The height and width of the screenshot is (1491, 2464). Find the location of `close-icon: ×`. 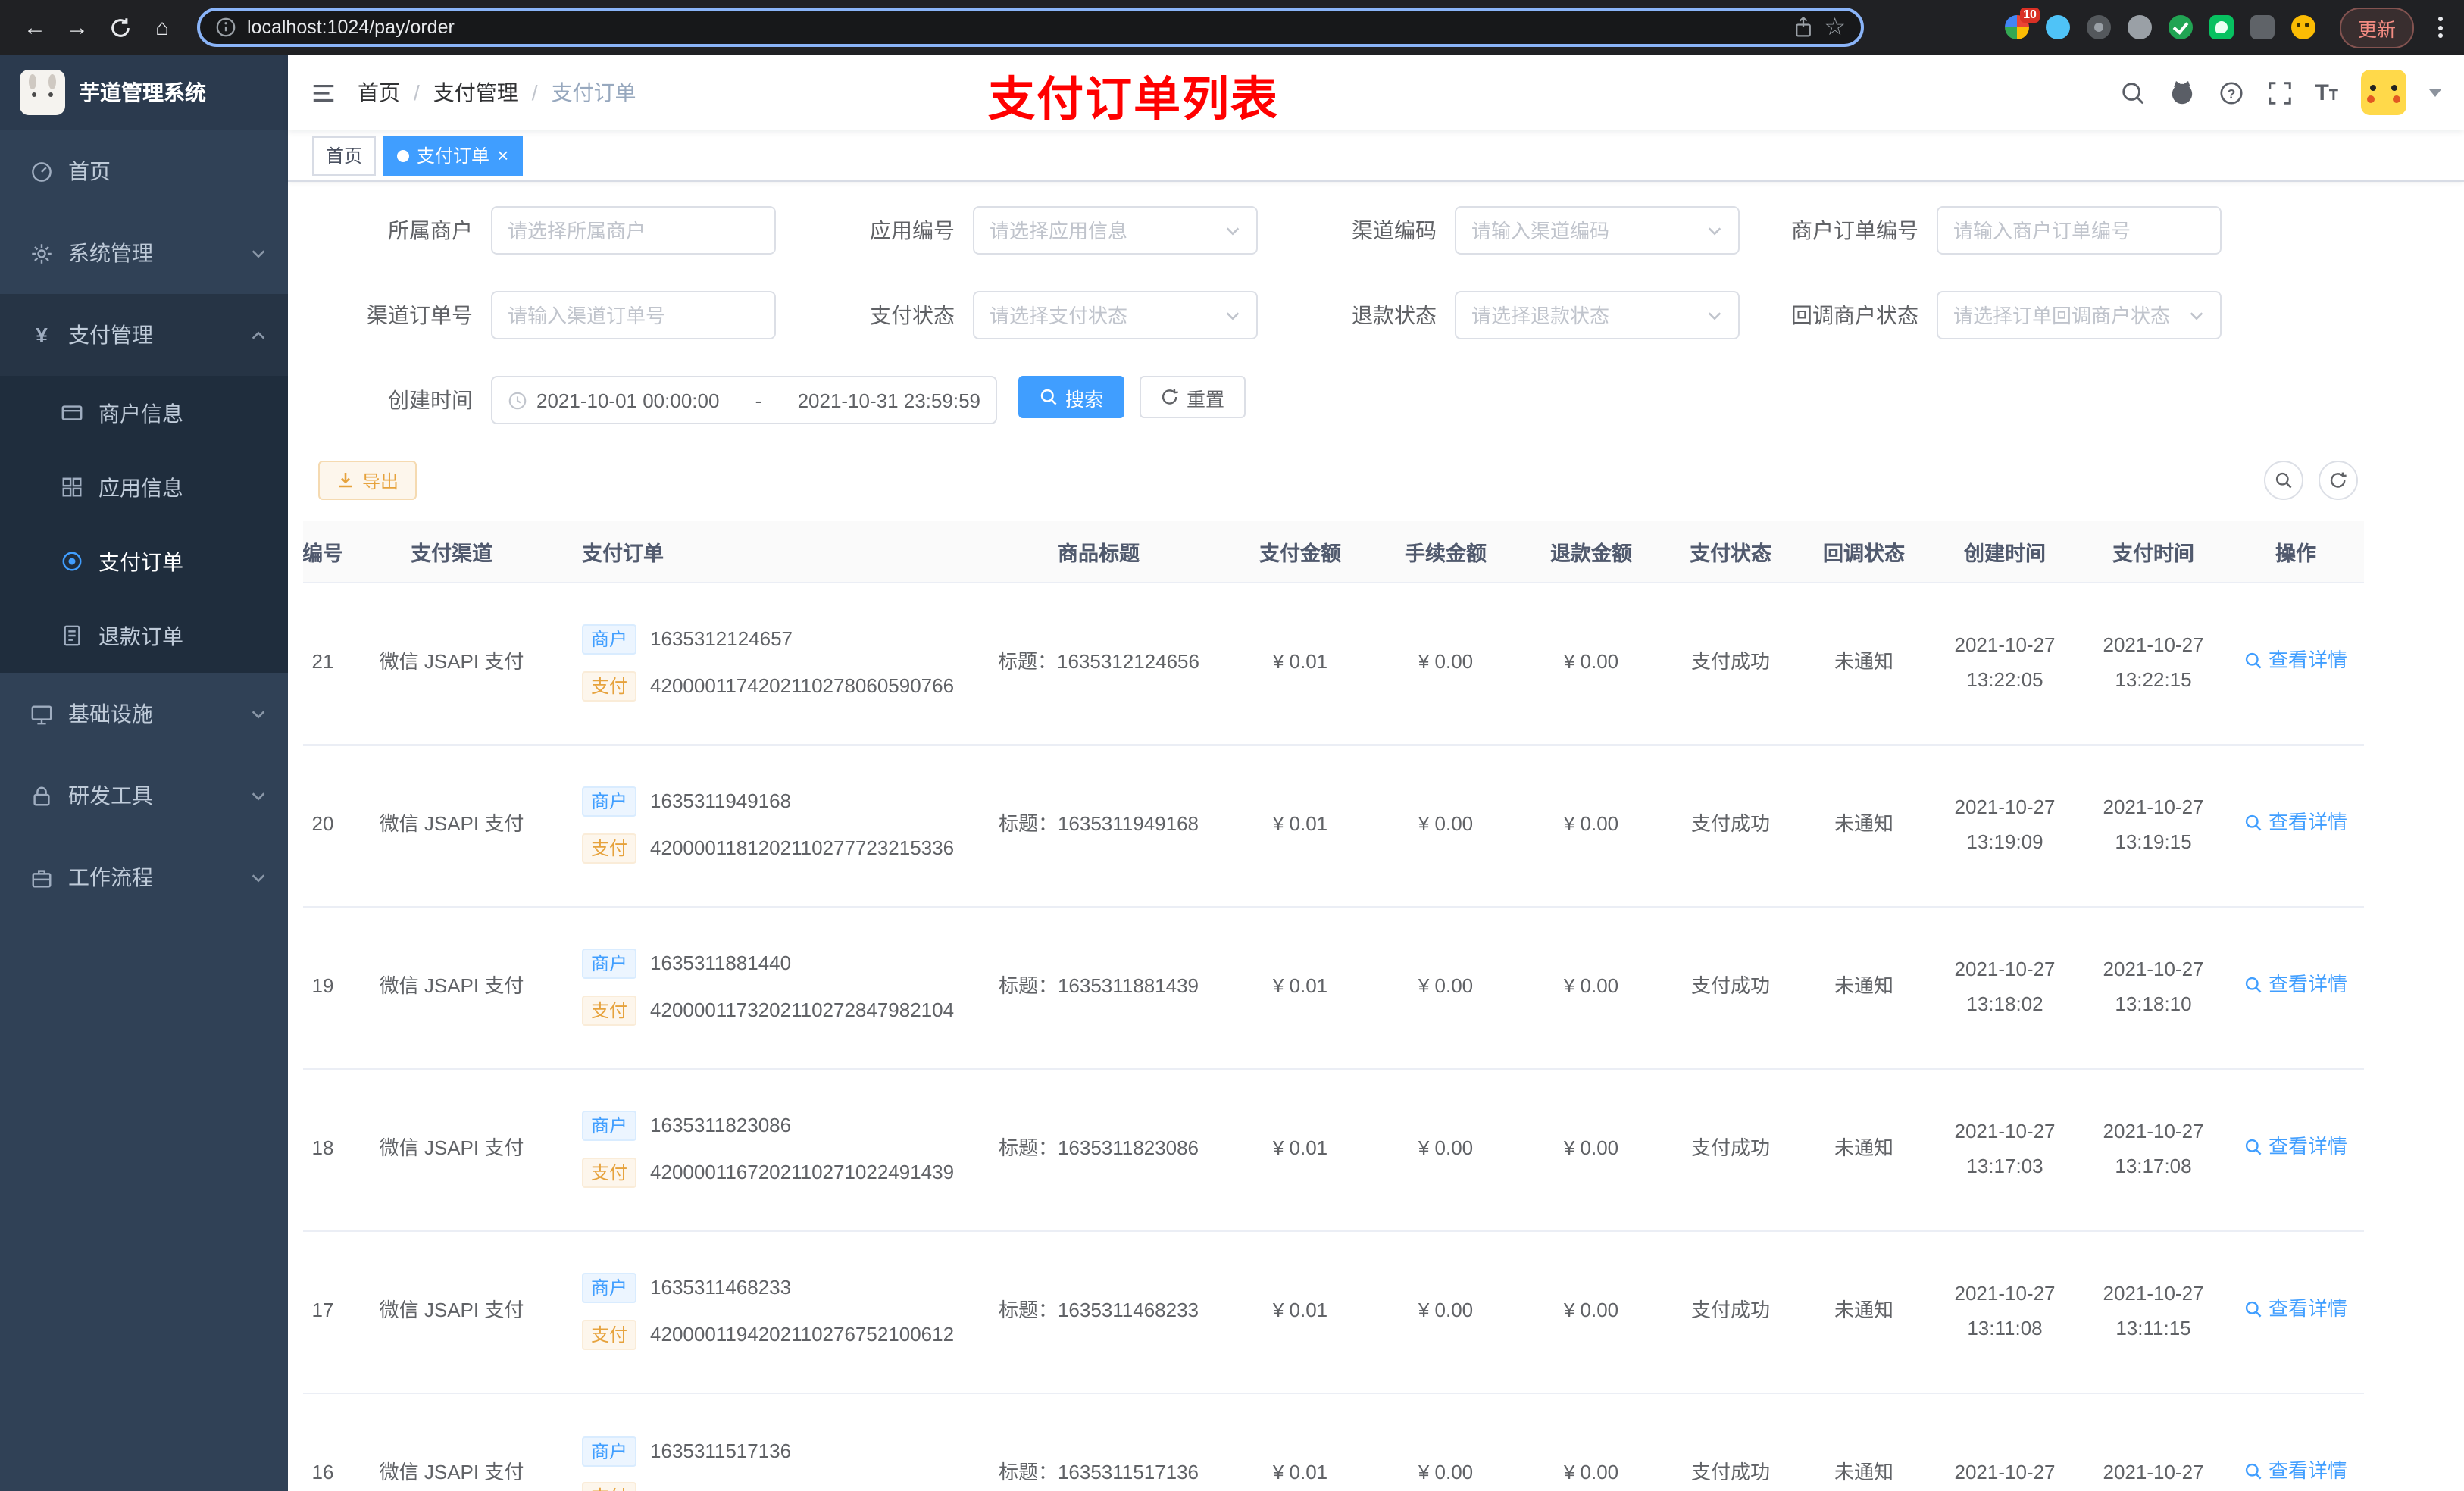

close-icon: × is located at coordinates (502, 155).